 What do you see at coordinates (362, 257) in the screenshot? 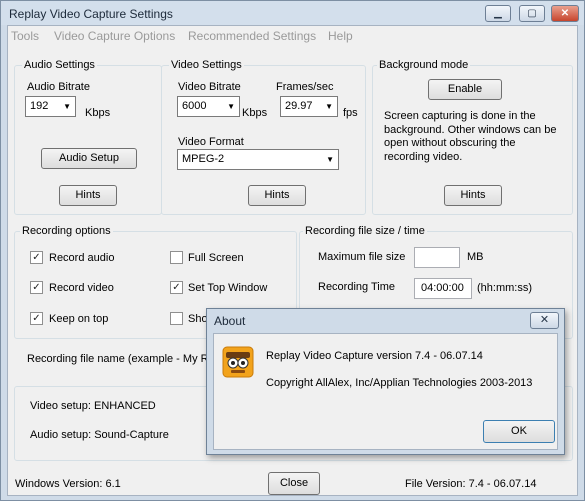
I see `max-file-size-label: Maximum file size` at bounding box center [362, 257].